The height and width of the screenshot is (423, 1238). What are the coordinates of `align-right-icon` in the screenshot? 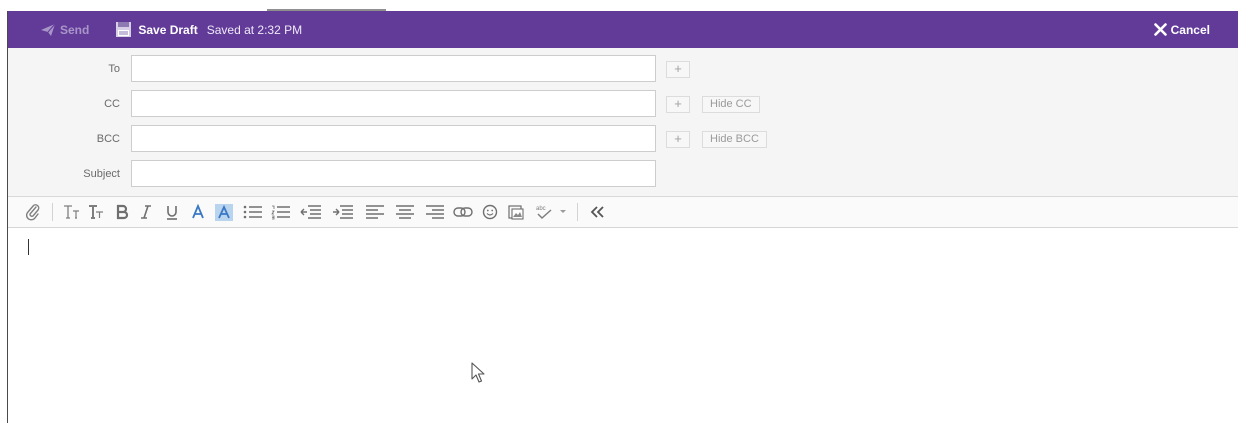 It's located at (435, 212).